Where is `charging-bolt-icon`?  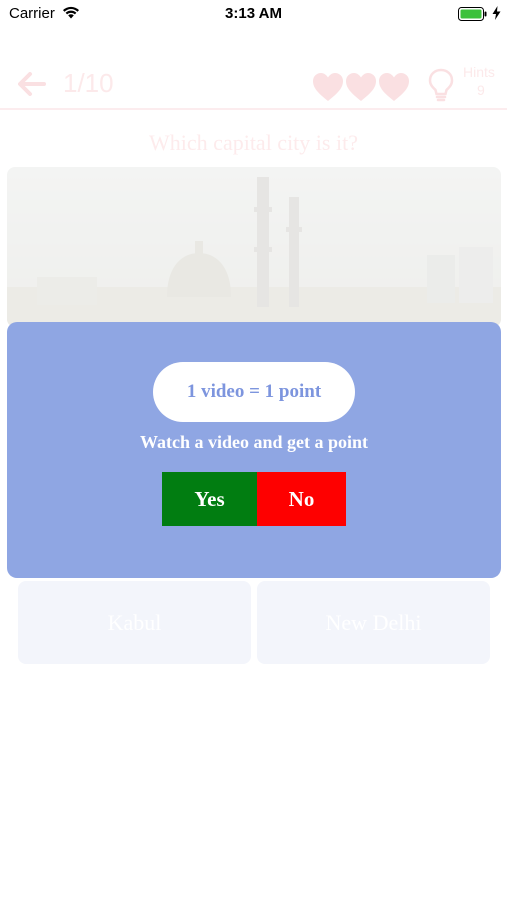
charging-bolt-icon is located at coordinates (496, 15).